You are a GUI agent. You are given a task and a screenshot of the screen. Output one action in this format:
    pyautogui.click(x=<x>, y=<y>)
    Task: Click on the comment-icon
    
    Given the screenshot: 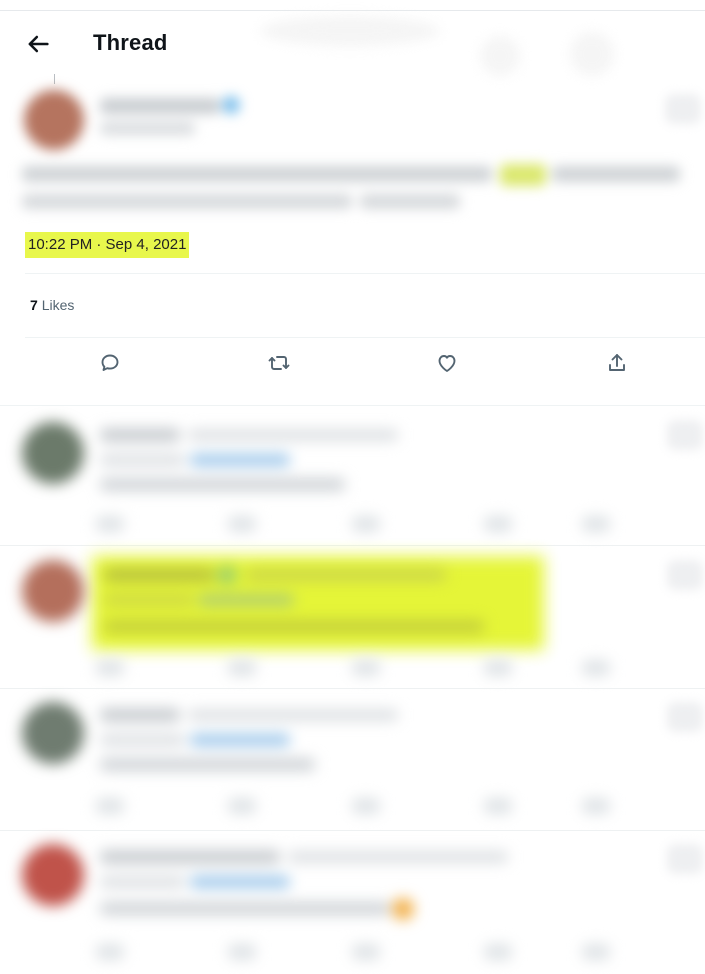 What is the action you would take?
    pyautogui.click(x=110, y=362)
    